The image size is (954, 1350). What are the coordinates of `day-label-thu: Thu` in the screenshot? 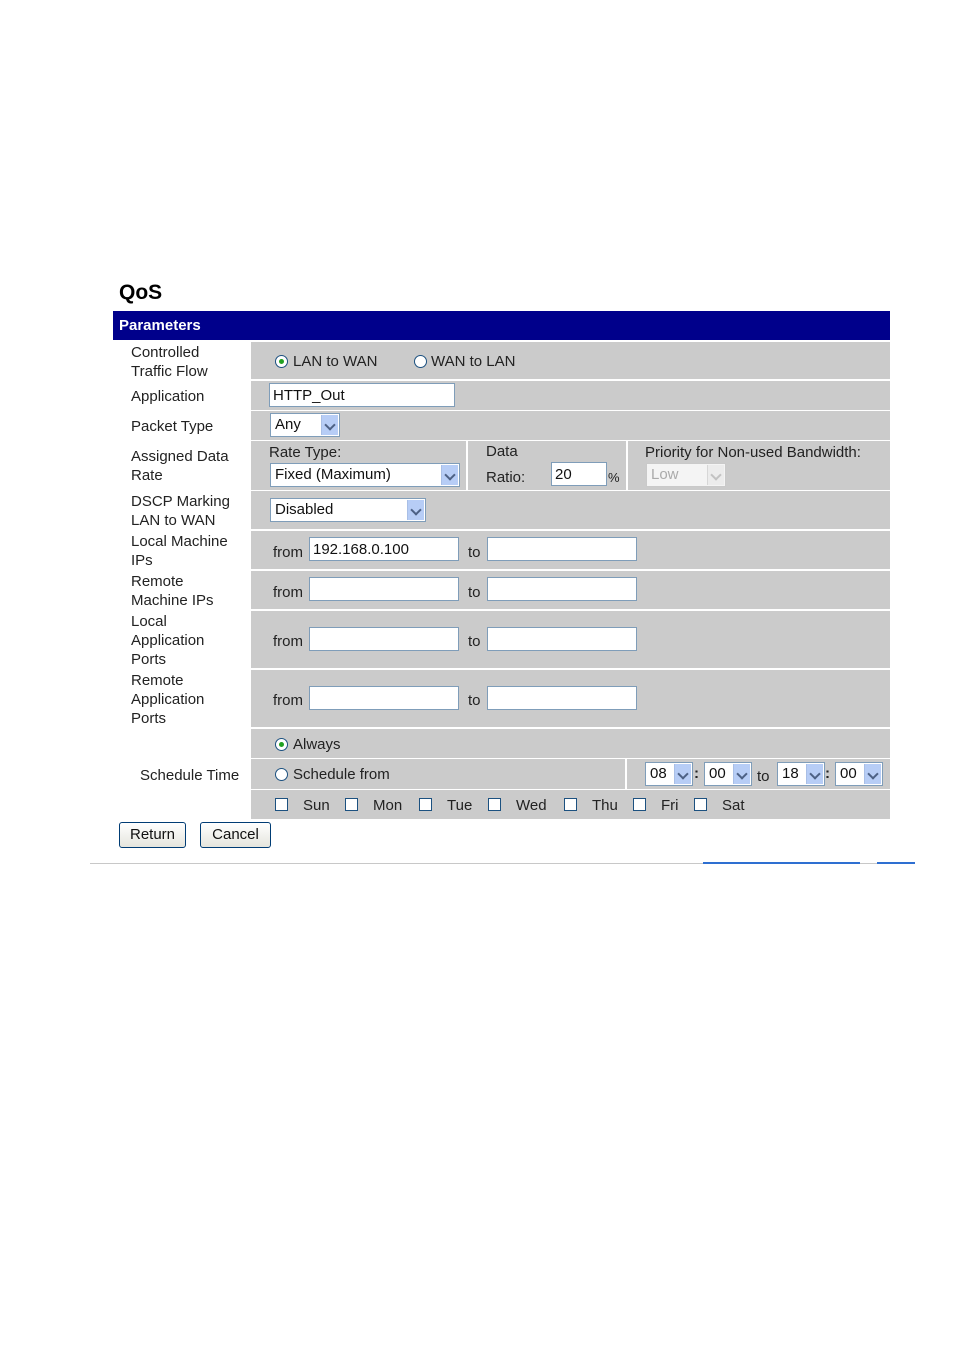 It's located at (605, 805).